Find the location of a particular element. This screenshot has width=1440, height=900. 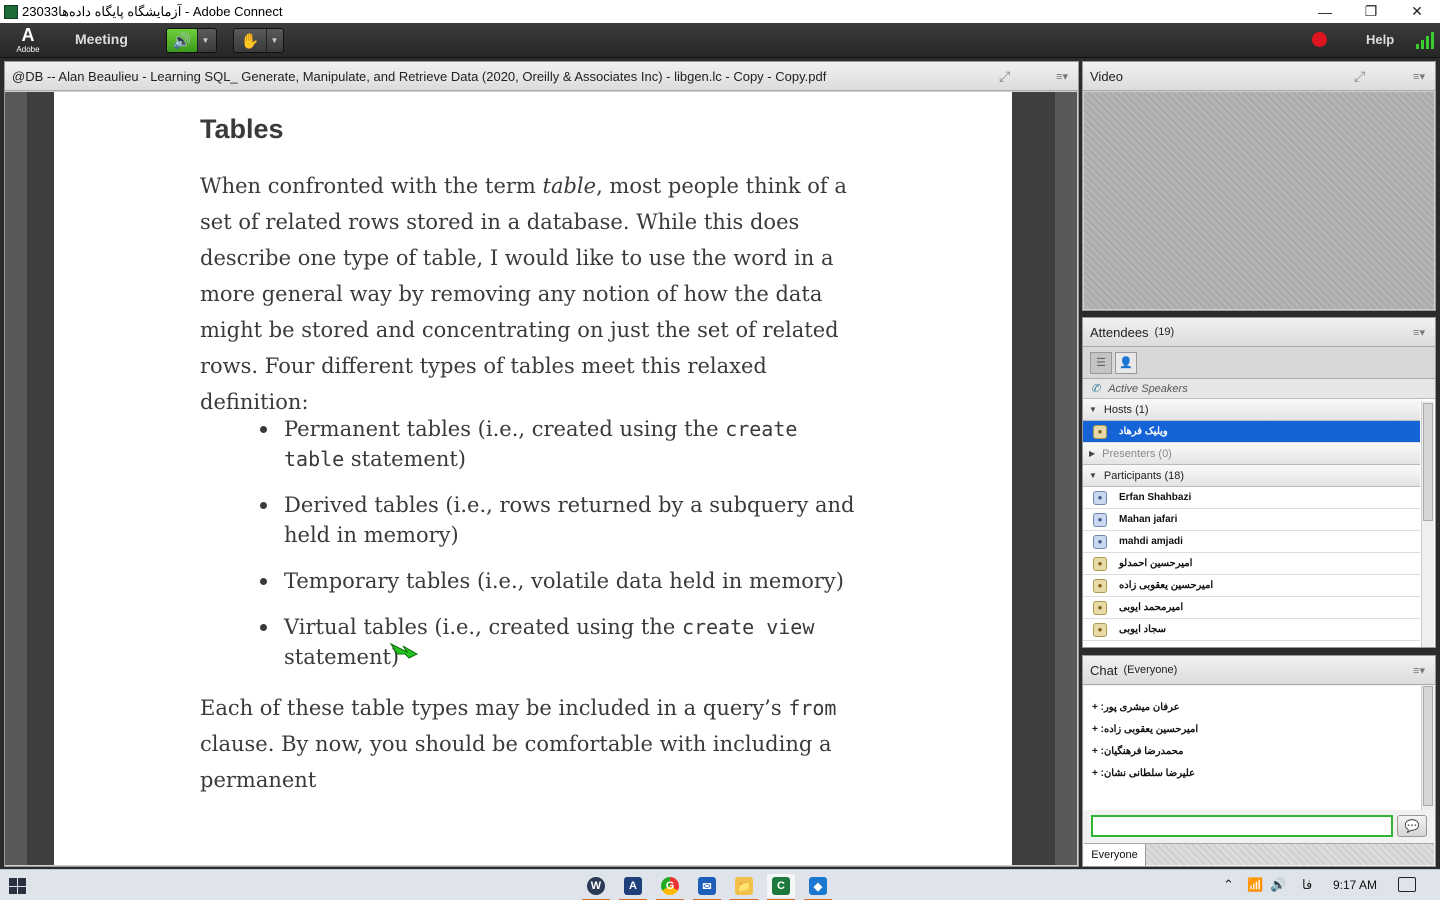

video-area is located at coordinates (1259, 200).